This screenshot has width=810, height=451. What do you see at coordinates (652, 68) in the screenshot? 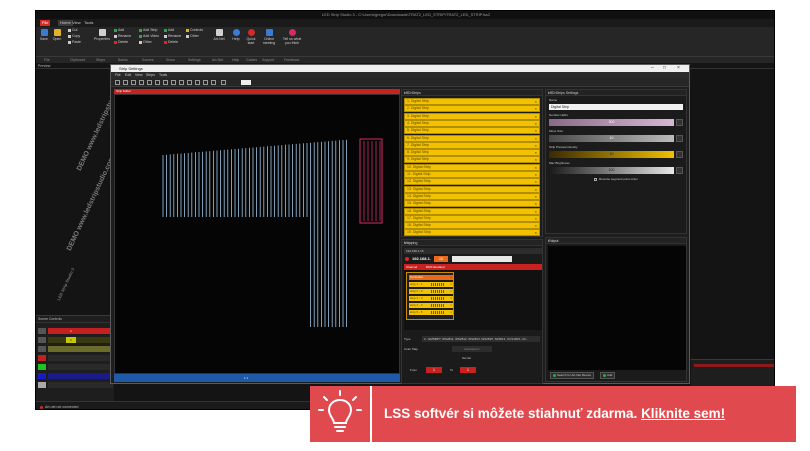
I see `minimize-icon: –` at bounding box center [652, 68].